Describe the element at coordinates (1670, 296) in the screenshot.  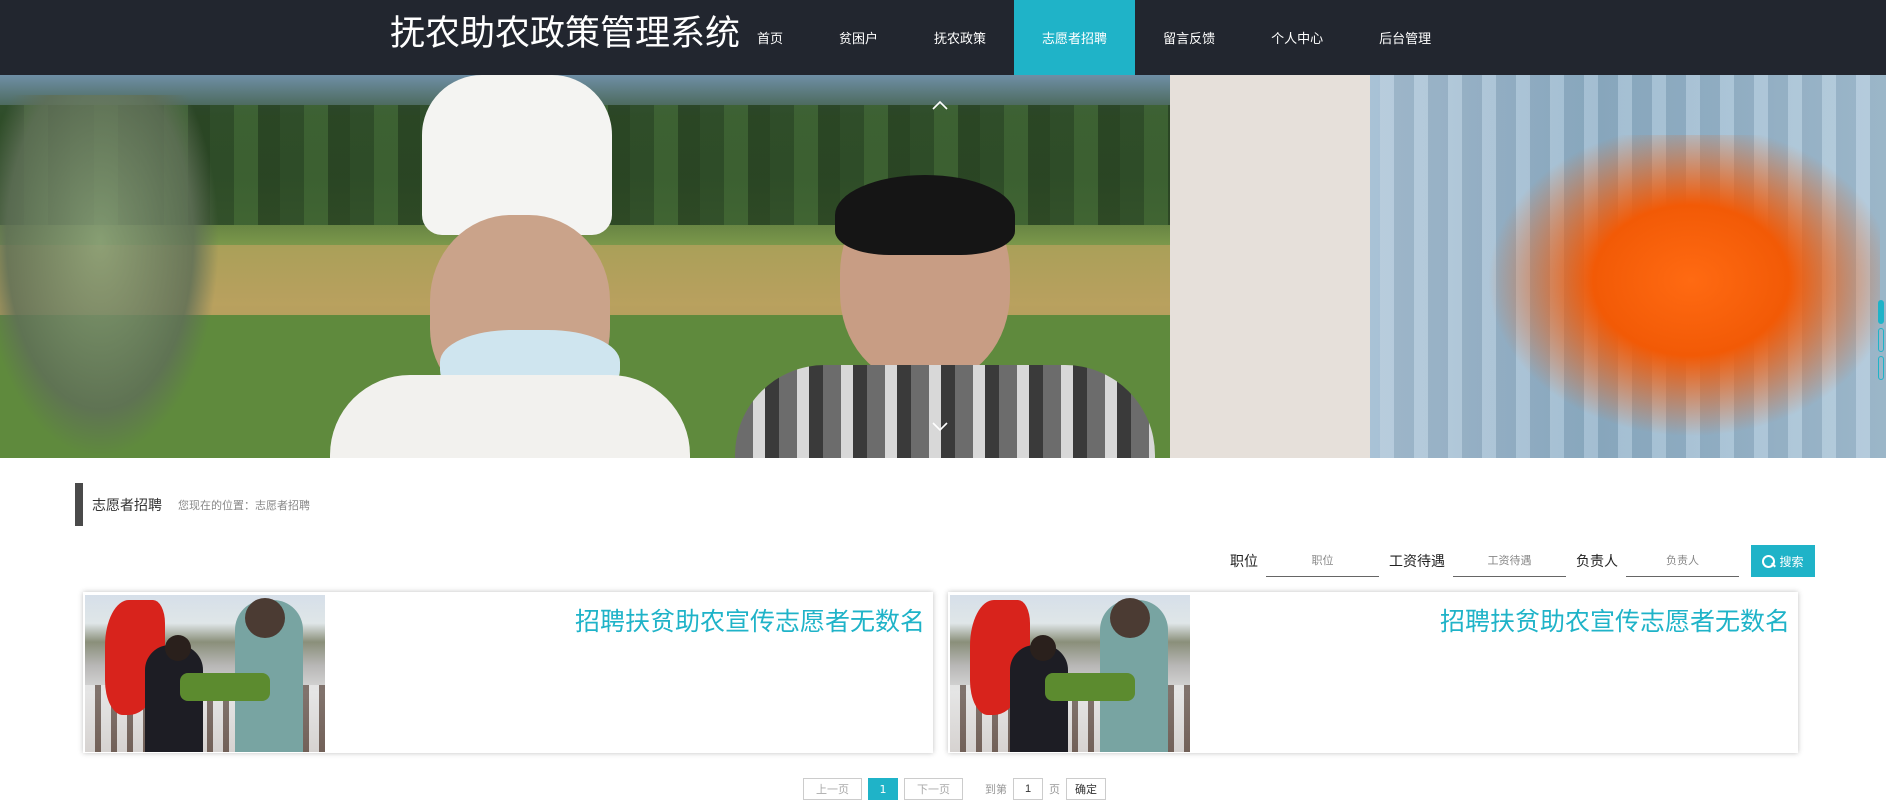
I see `banner-phoenix-sculpture` at that location.